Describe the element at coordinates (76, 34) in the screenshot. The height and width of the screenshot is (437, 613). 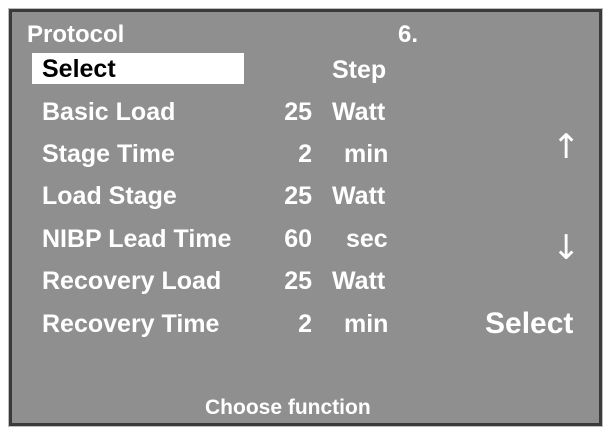
I see `page-title: Protocol` at that location.